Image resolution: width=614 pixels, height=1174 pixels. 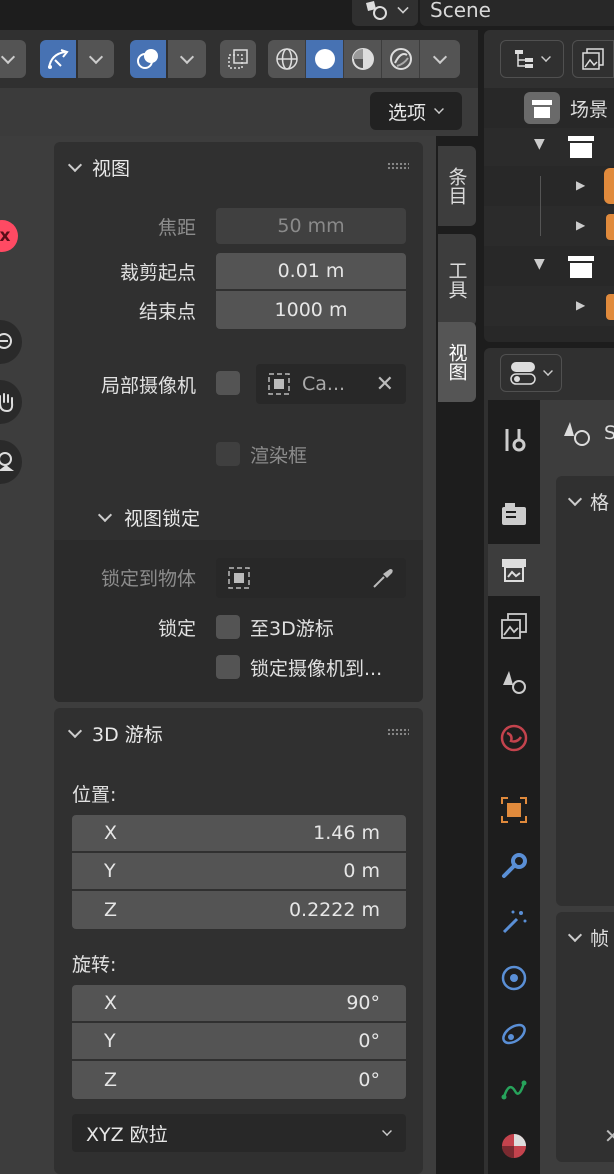 I want to click on tab-scene, so click(x=514, y=682).